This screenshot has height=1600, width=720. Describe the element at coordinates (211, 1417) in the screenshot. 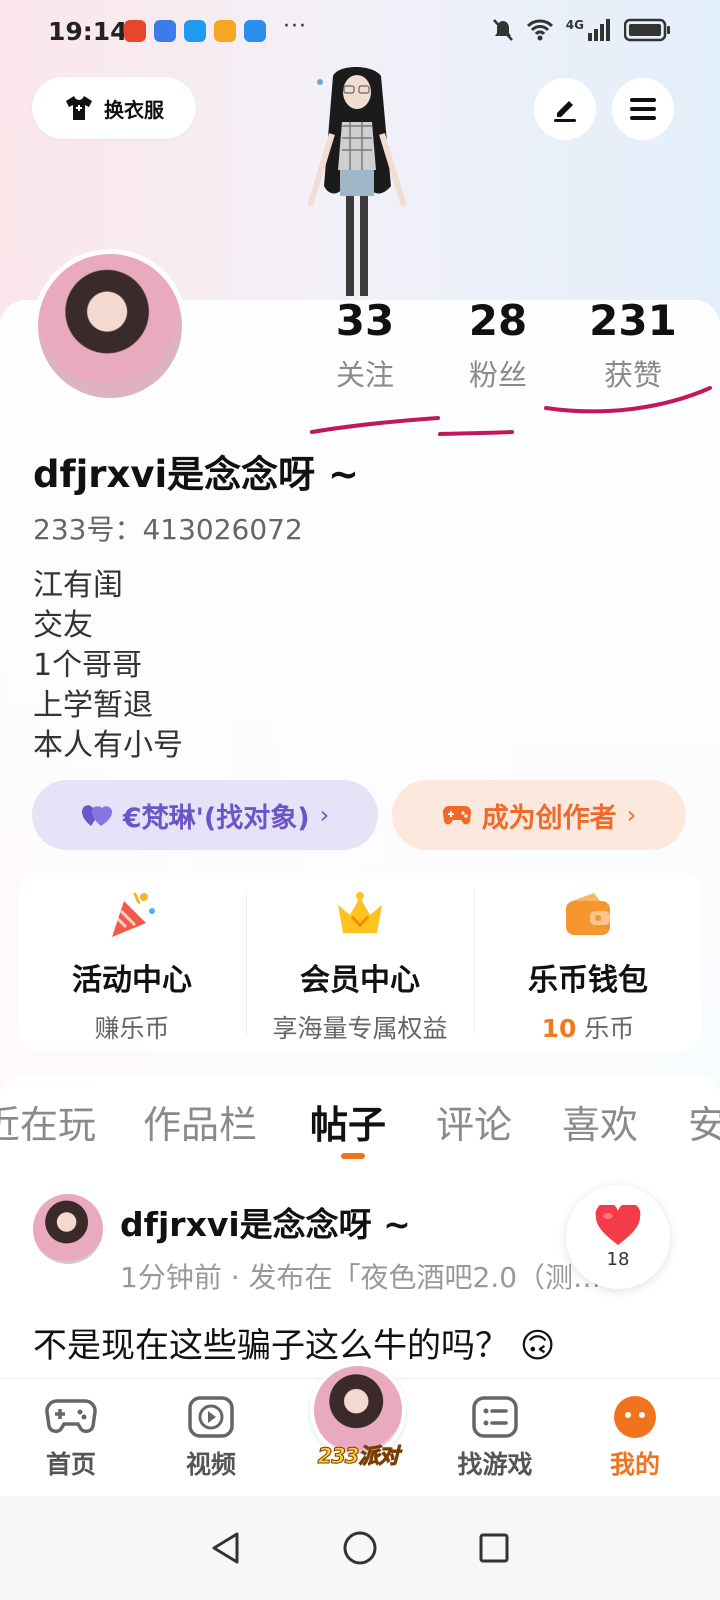

I see `video-play-icon` at that location.